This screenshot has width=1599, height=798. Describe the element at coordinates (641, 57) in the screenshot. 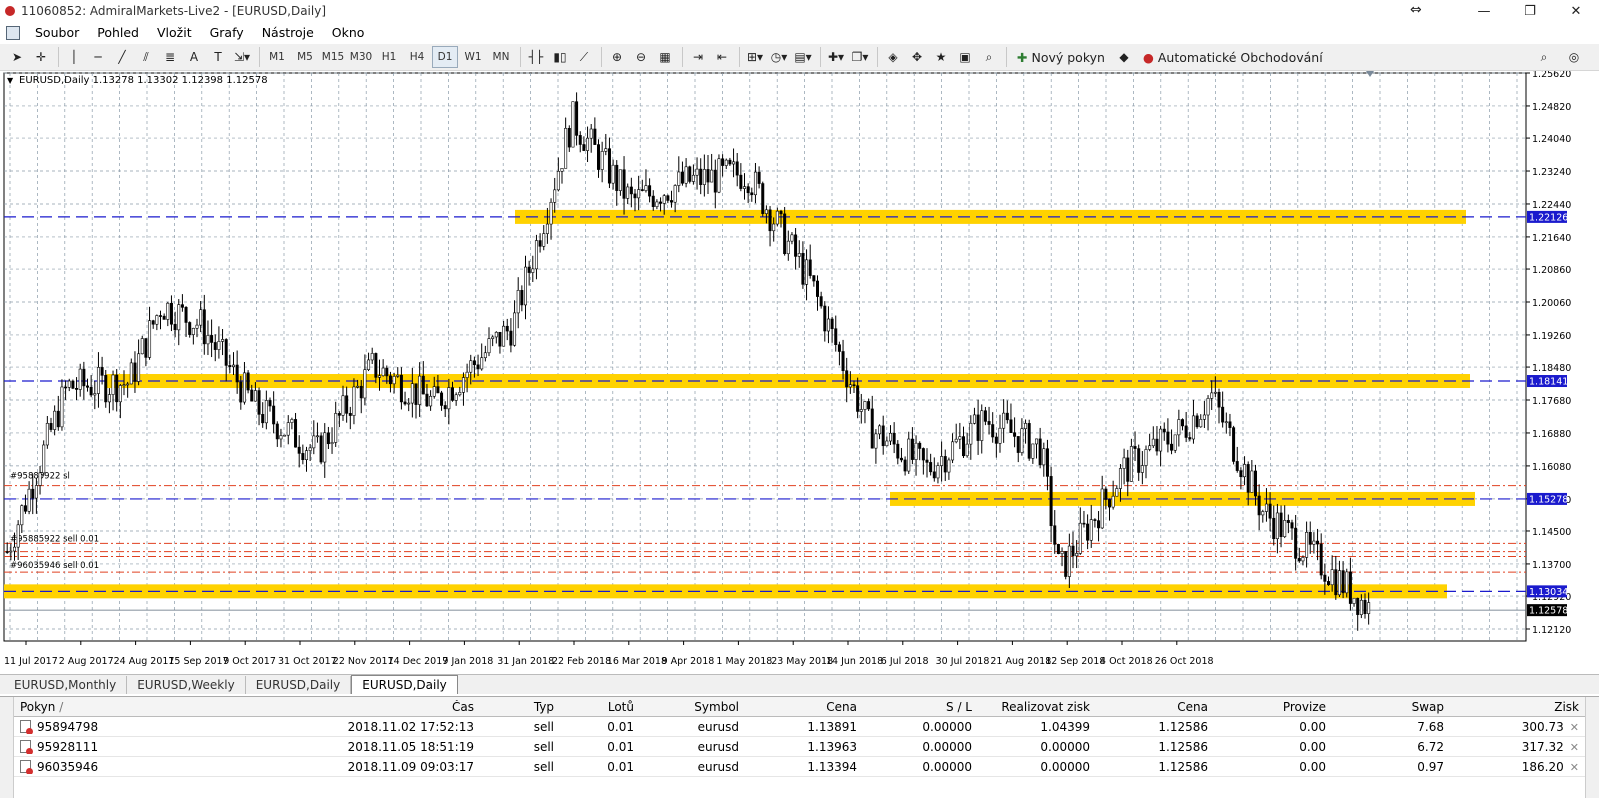

I see `zoom-out-icon: ⊖` at that location.